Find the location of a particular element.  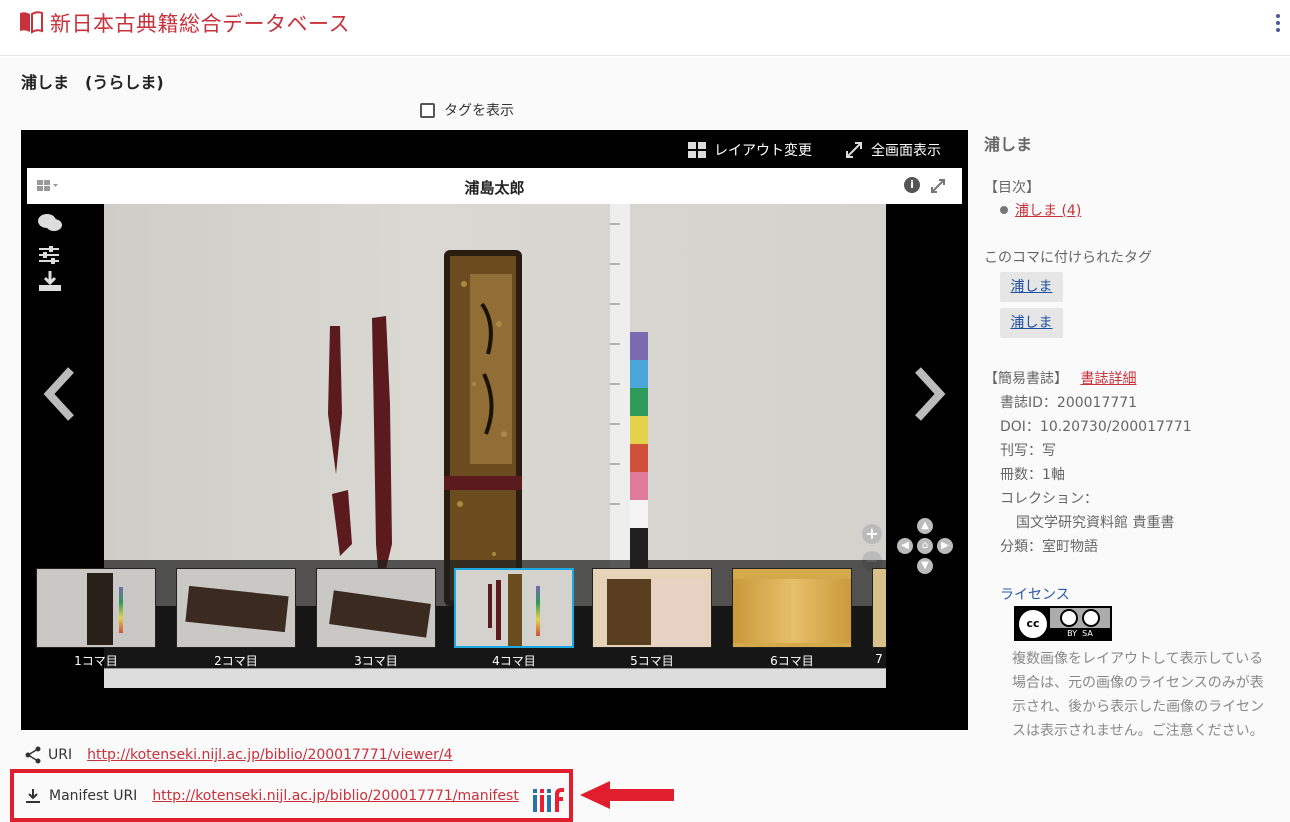

kebab-menu-icon is located at coordinates (1278, 25).